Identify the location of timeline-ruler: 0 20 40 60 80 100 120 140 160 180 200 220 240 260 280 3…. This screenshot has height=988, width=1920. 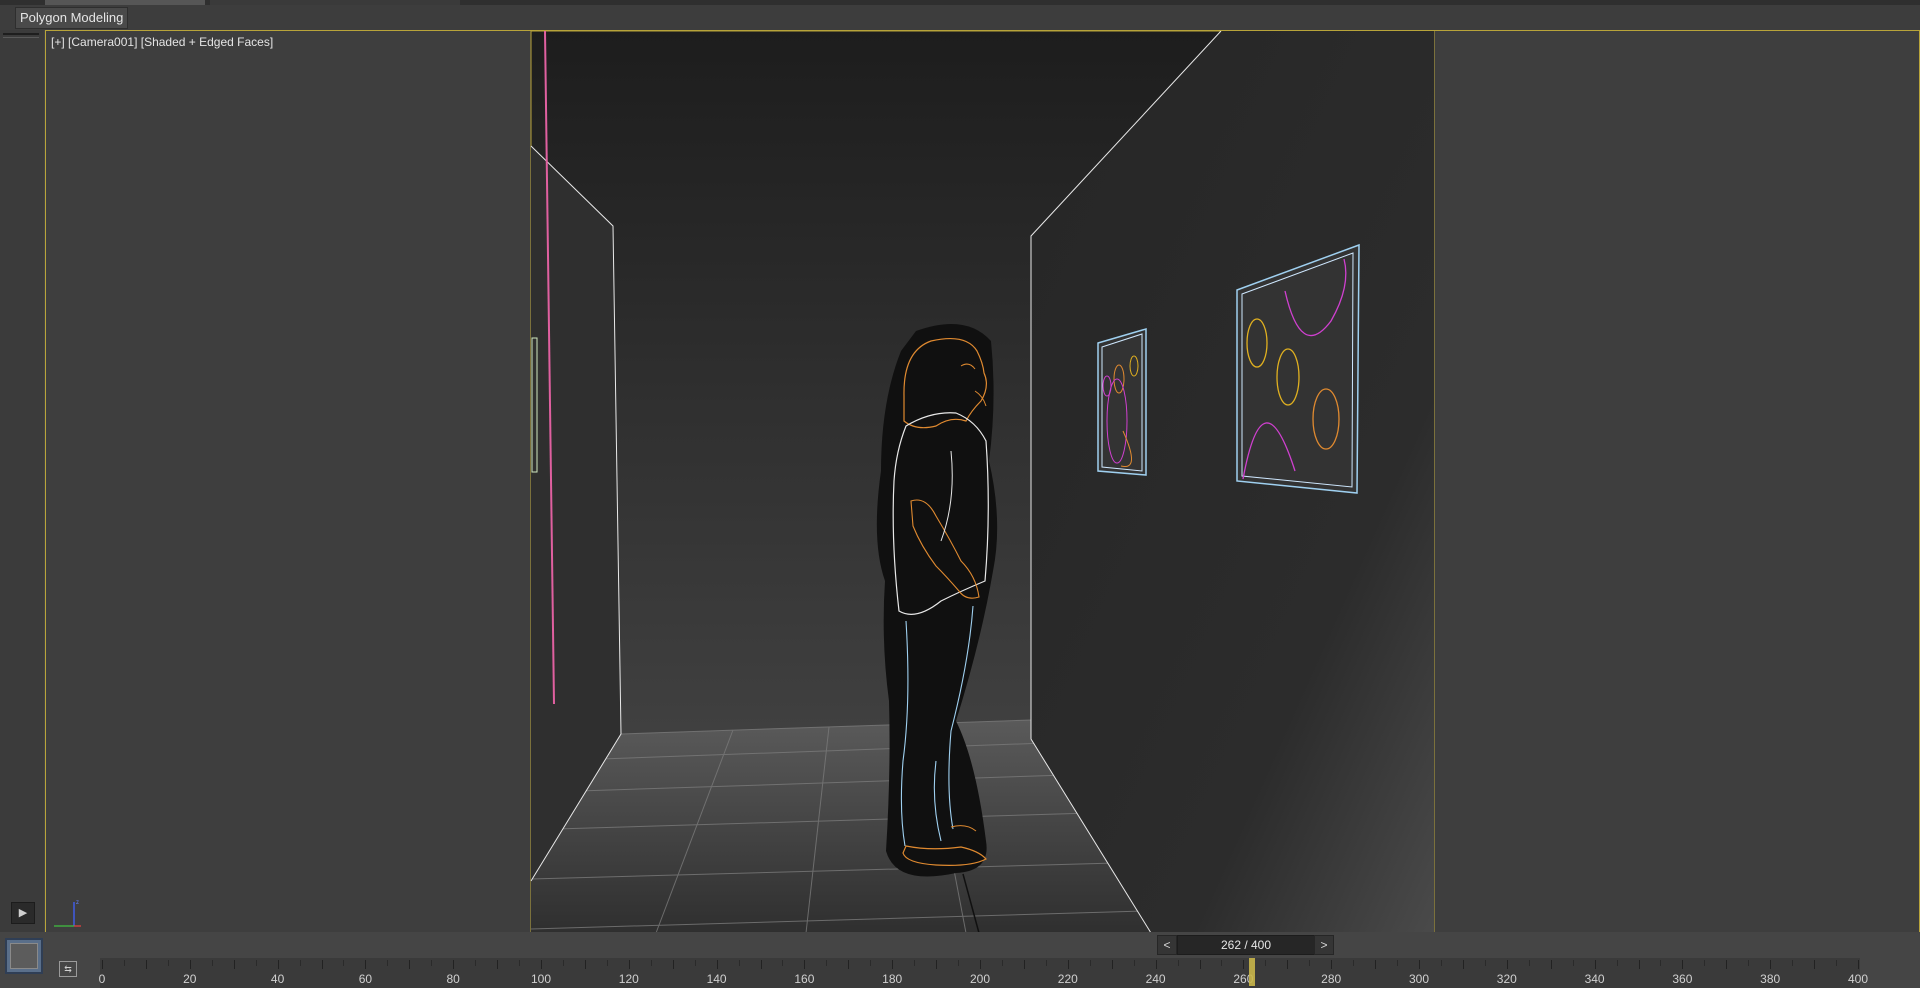
(983, 973).